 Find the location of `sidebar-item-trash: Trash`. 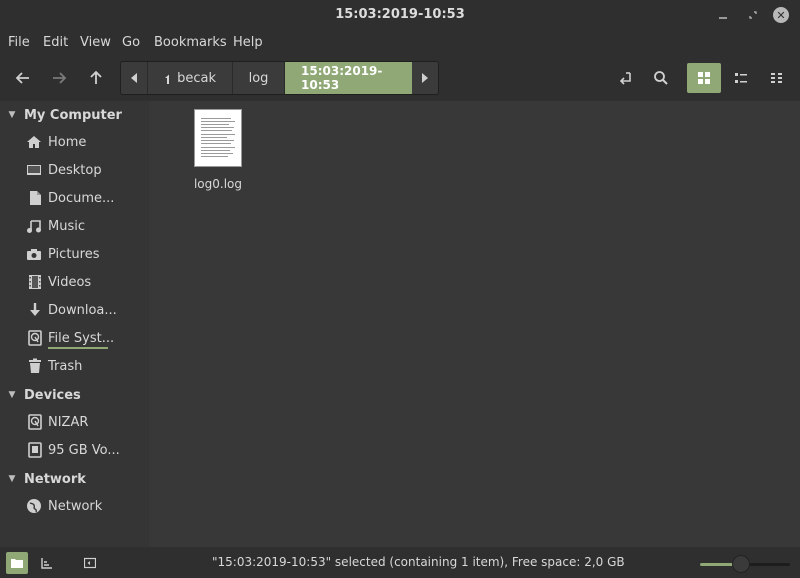

sidebar-item-trash: Trash is located at coordinates (74, 366).